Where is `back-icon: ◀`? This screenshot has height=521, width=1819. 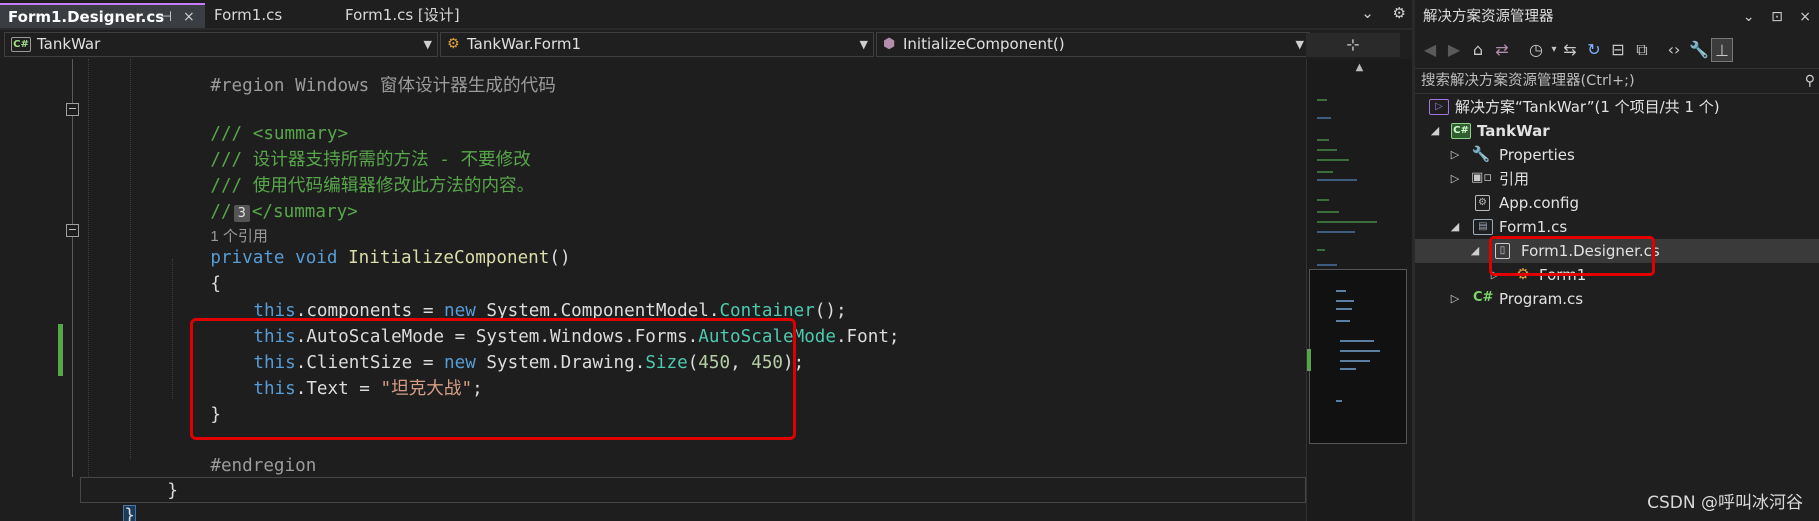 back-icon: ◀ is located at coordinates (1430, 50).